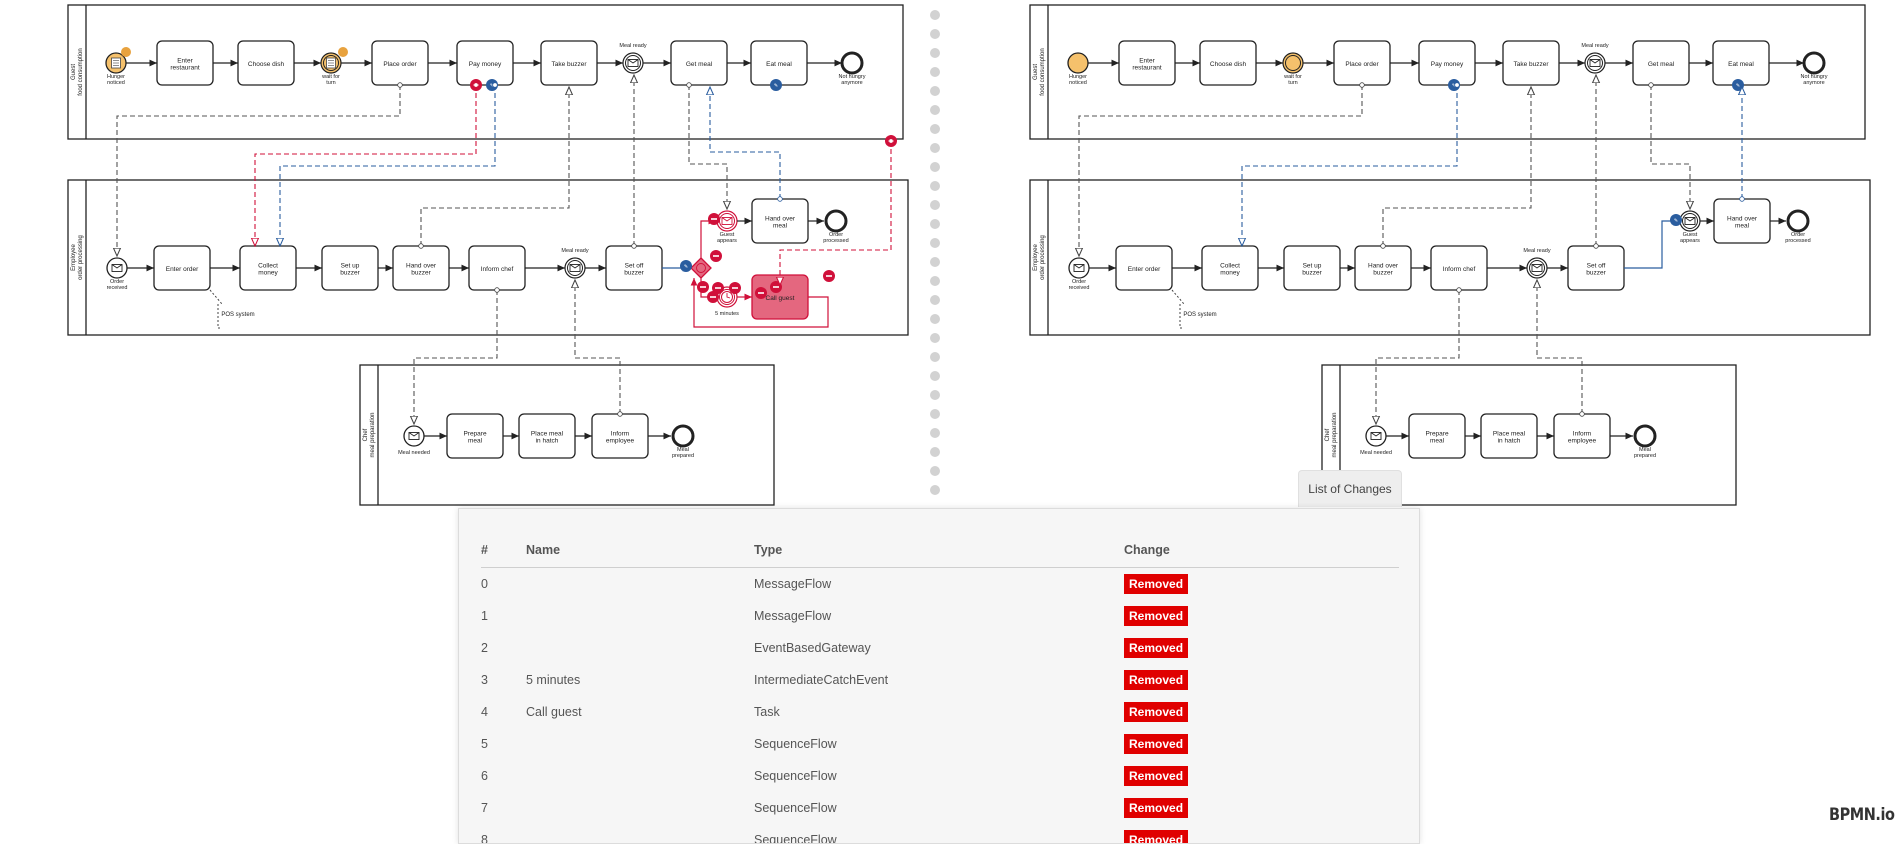  Describe the element at coordinates (640, 550) in the screenshot. I see `col-header-name: Name` at that location.